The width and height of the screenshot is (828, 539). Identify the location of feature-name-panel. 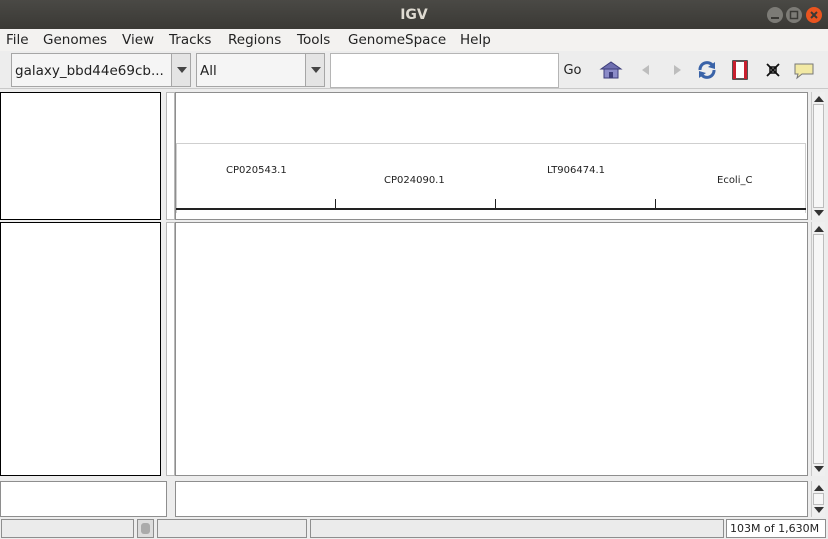
(83, 499).